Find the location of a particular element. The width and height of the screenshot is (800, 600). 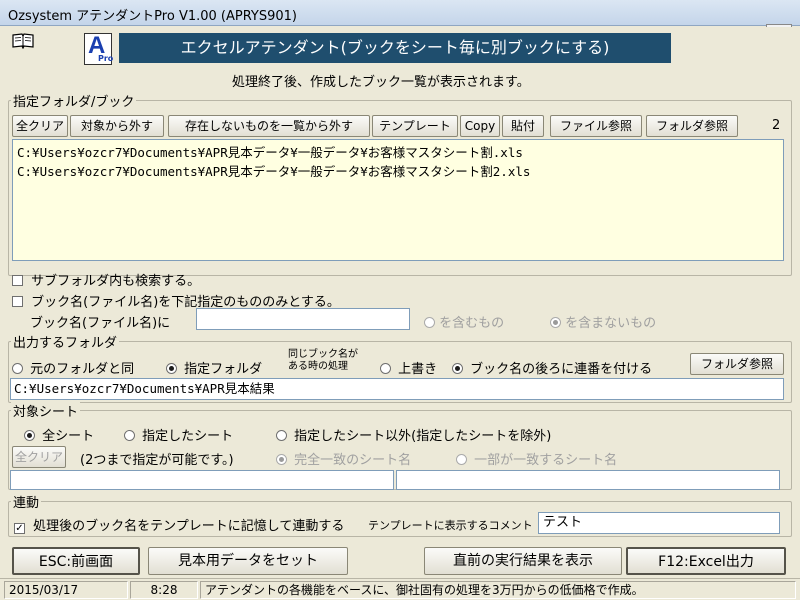

output-path-field: C:¥Users¥ozcr7¥Documents¥APR見本結果 is located at coordinates (397, 389).